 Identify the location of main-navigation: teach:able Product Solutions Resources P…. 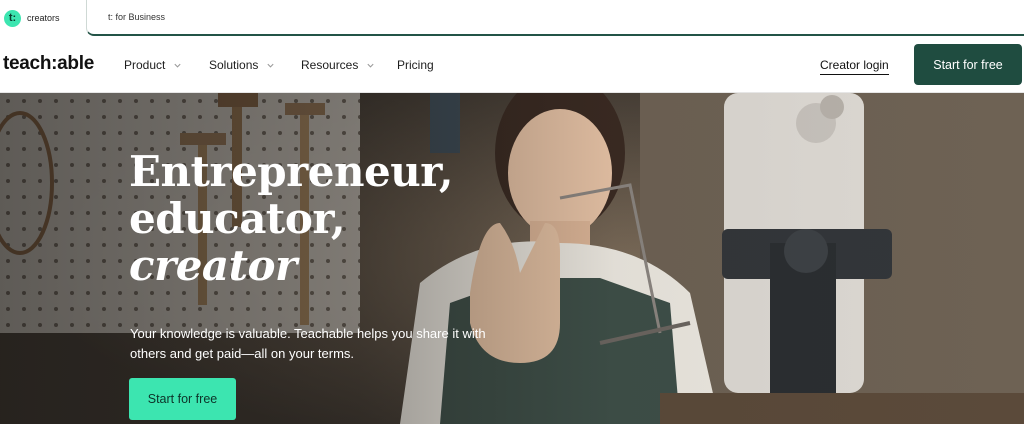
(512, 64).